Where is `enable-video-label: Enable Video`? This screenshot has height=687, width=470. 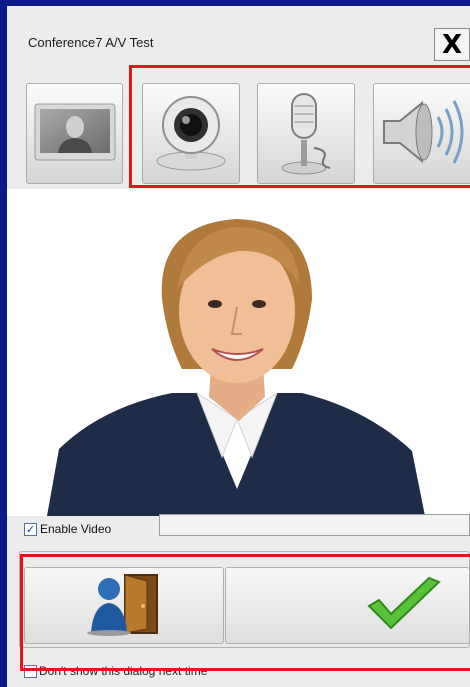
enable-video-label: Enable Video is located at coordinates (76, 529).